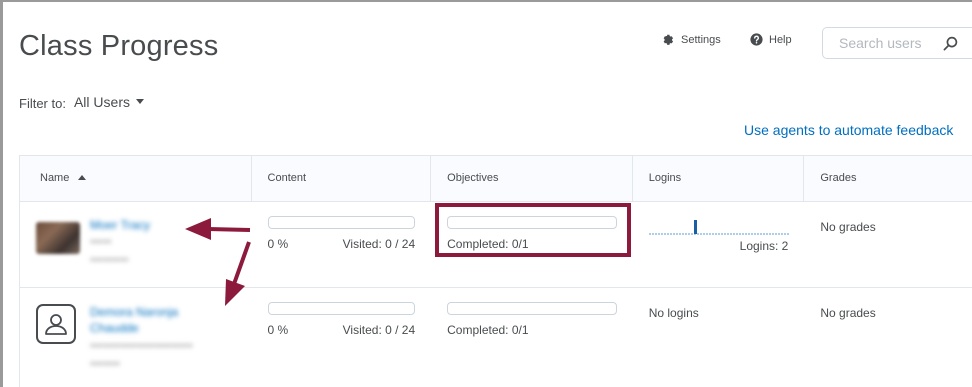 This screenshot has width=972, height=387. I want to click on user-icon, so click(56, 324).